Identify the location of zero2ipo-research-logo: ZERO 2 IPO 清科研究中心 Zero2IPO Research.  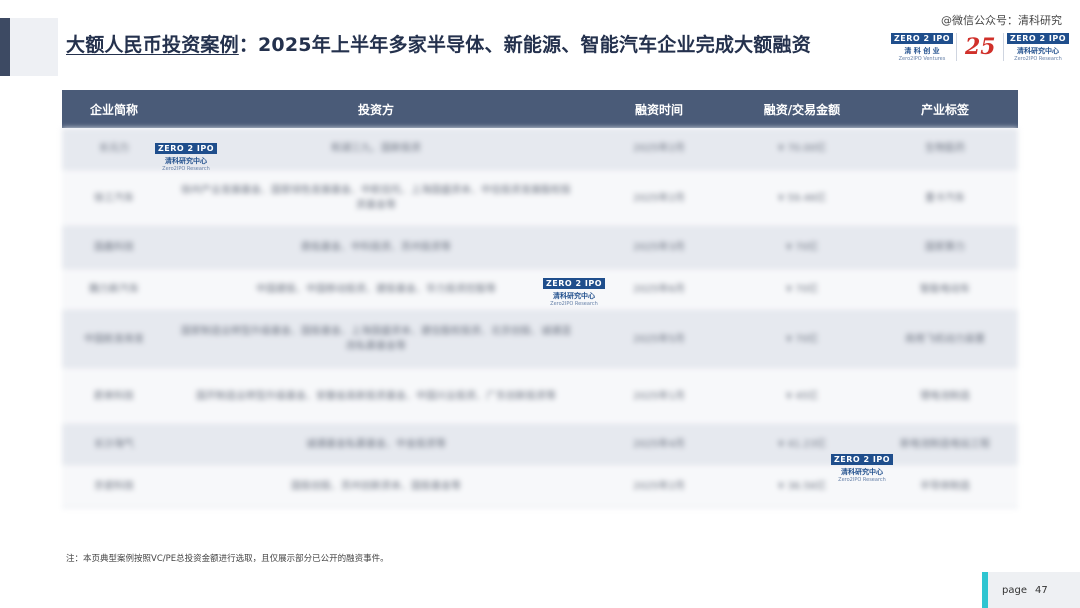
(1038, 47).